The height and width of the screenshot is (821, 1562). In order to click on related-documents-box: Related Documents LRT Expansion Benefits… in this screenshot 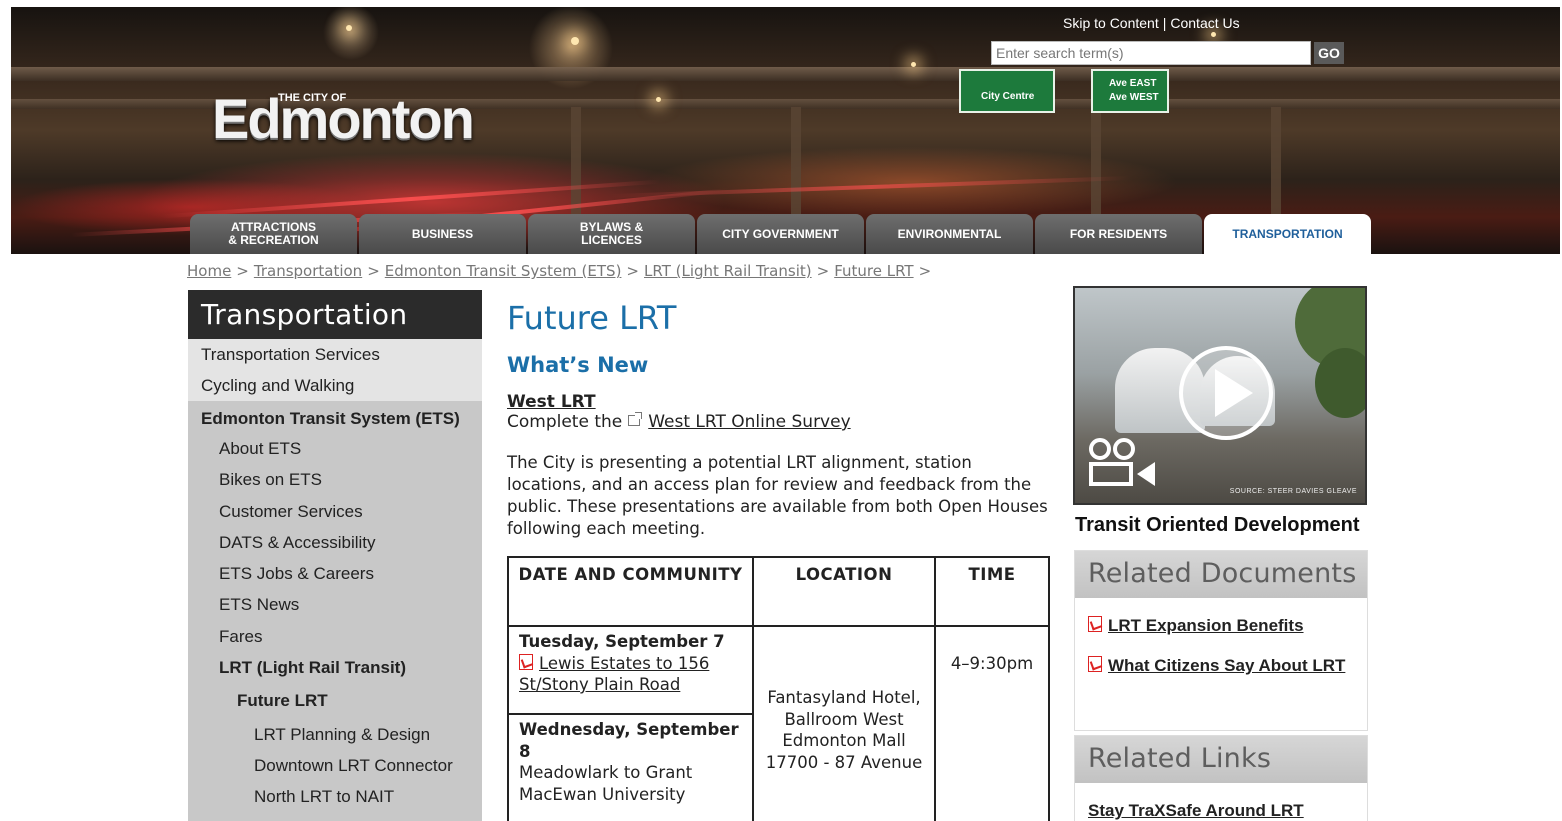, I will do `click(1221, 640)`.